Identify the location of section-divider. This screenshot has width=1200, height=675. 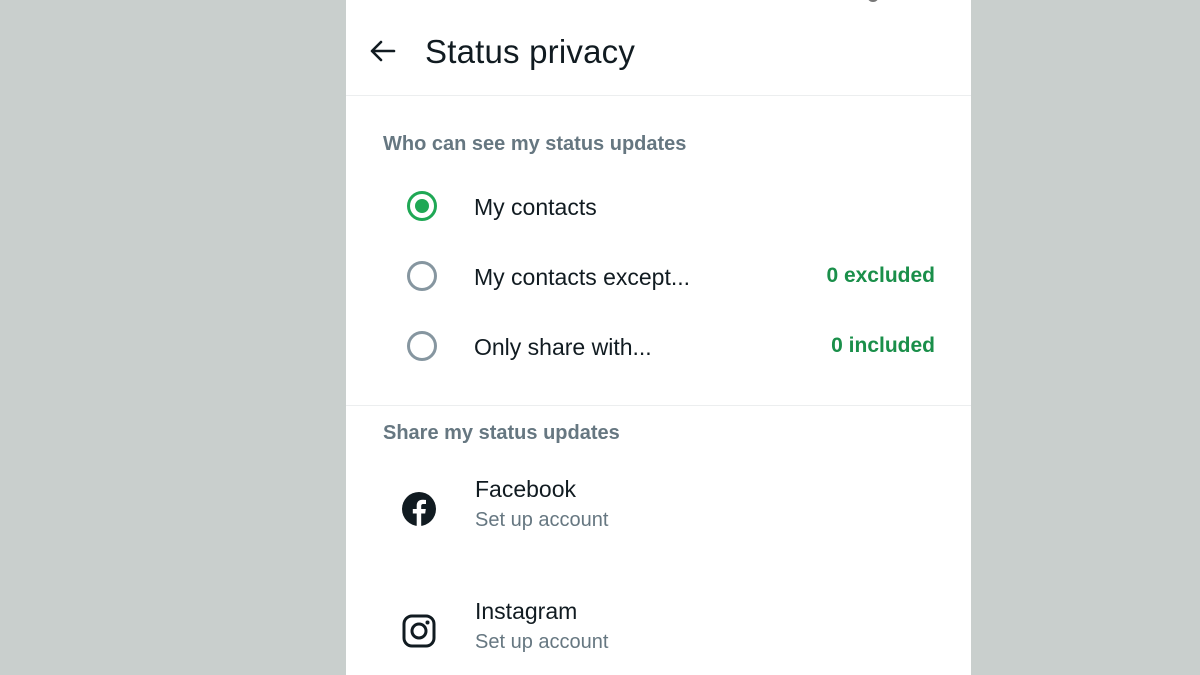
(658, 405).